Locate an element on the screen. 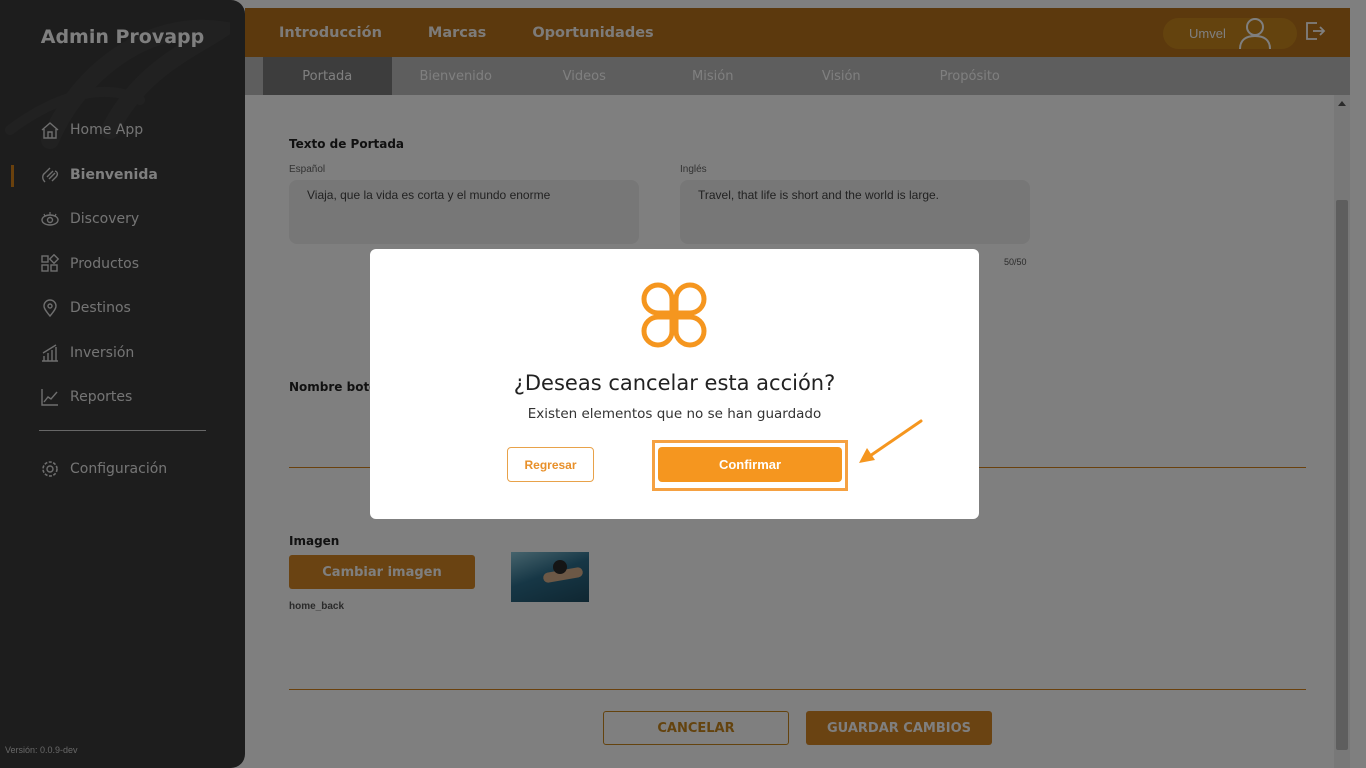 The height and width of the screenshot is (768, 1366). dialog-title: ¿Deseas cancelar esta acción? is located at coordinates (674, 383).